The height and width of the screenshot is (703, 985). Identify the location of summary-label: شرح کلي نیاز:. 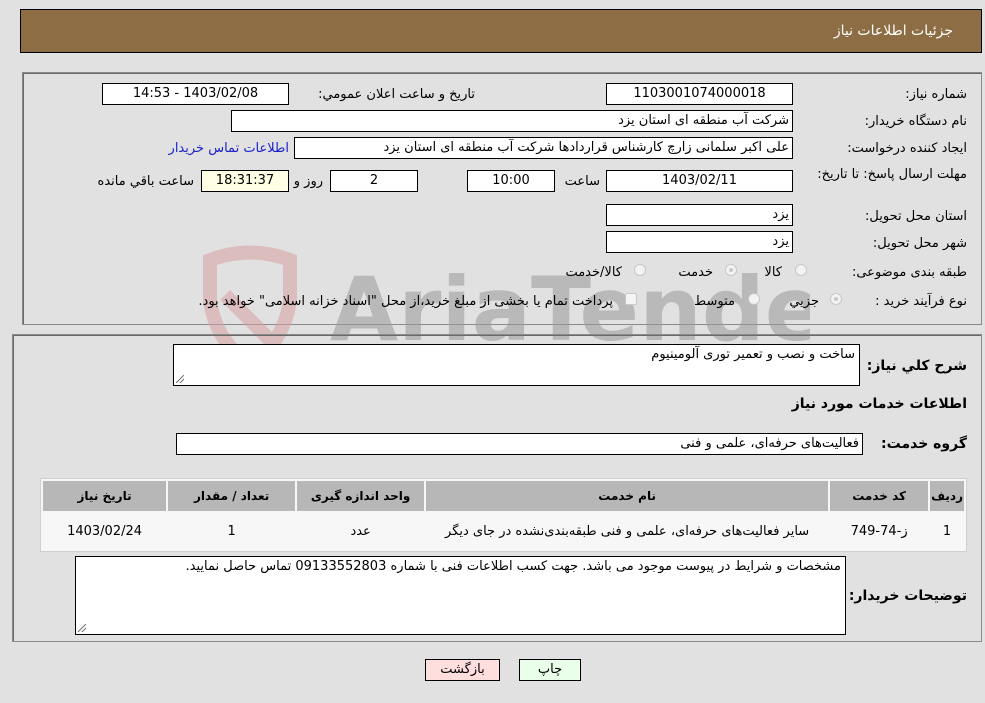
(916, 366).